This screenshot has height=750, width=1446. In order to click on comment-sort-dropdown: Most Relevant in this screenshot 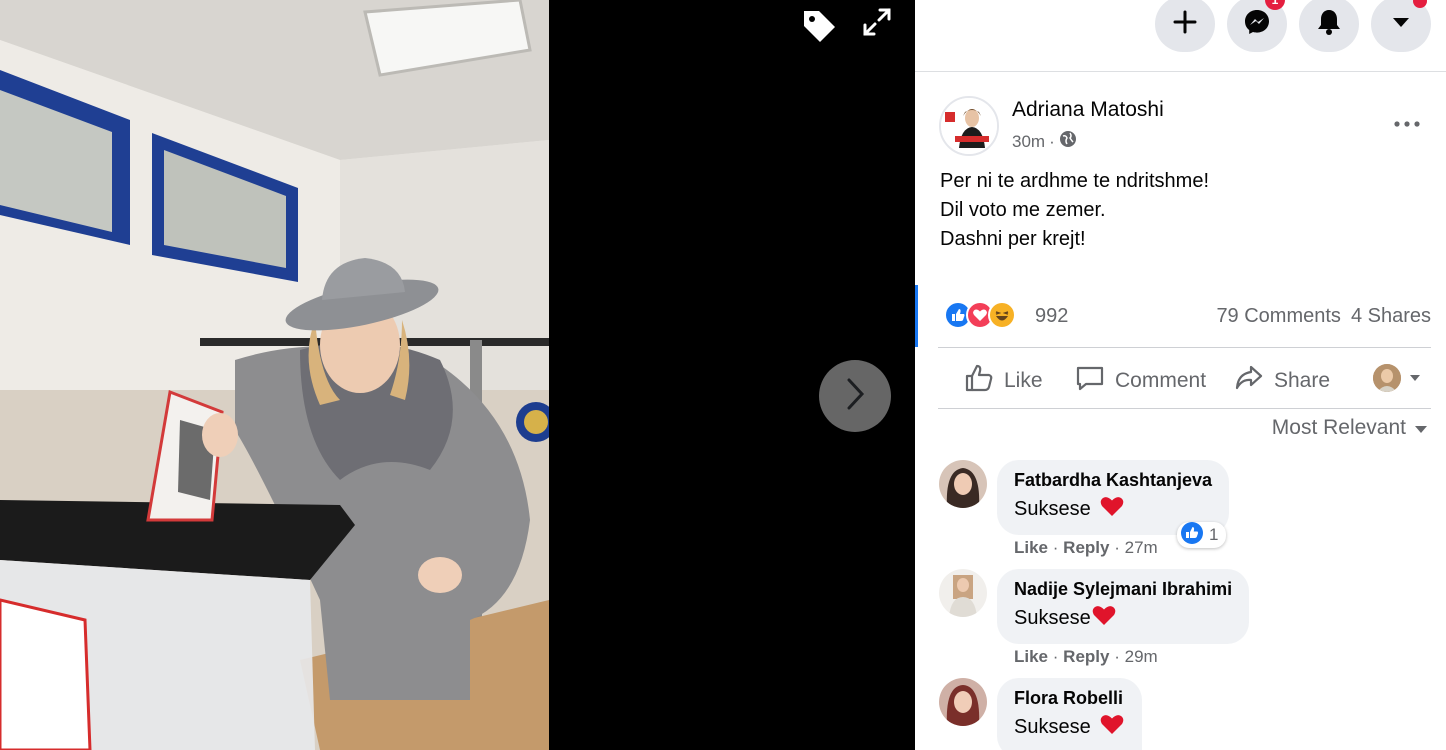, I will do `click(1350, 428)`.